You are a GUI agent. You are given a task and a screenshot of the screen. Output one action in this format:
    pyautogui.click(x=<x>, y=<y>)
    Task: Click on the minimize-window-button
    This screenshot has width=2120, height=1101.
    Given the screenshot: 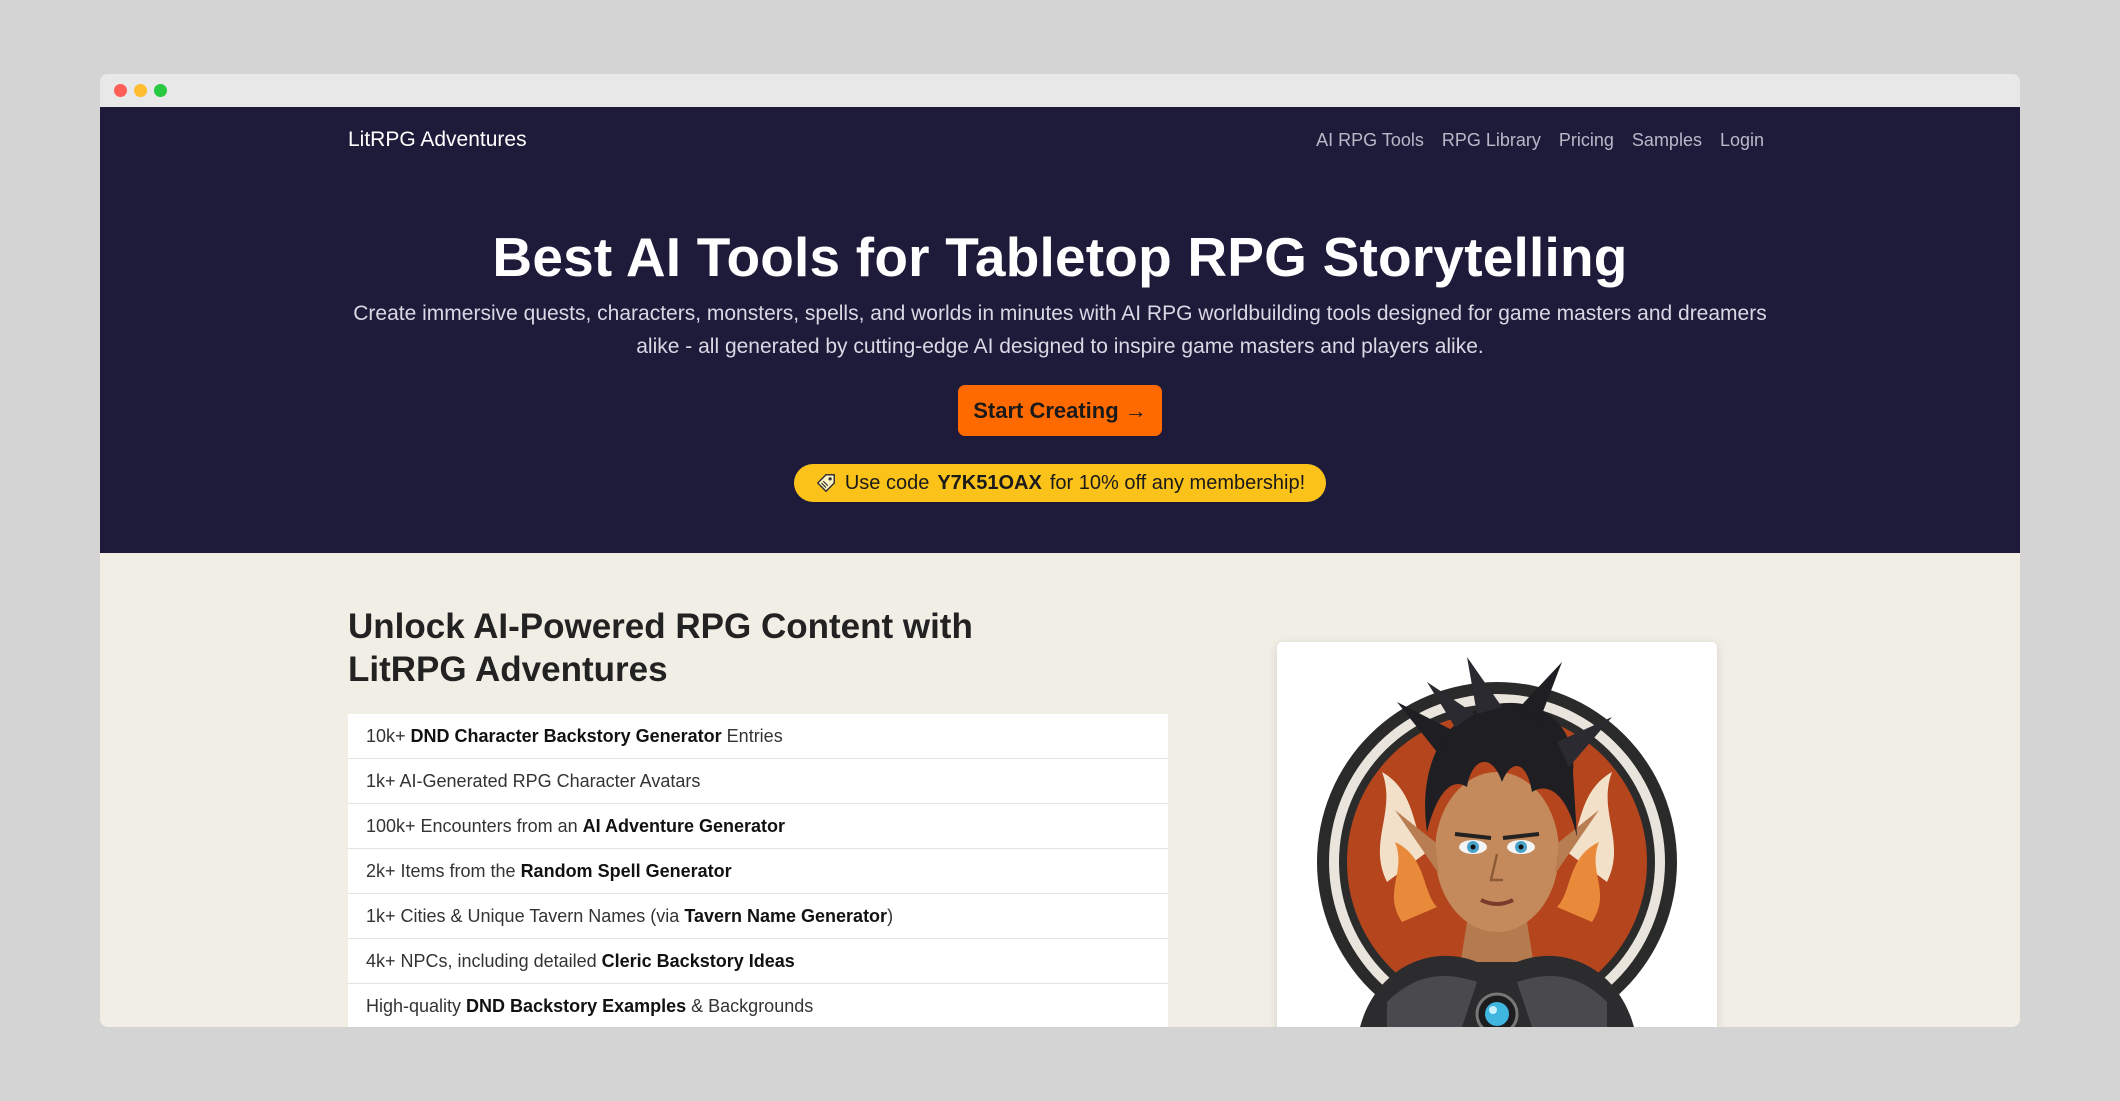 What is the action you would take?
    pyautogui.click(x=140, y=90)
    